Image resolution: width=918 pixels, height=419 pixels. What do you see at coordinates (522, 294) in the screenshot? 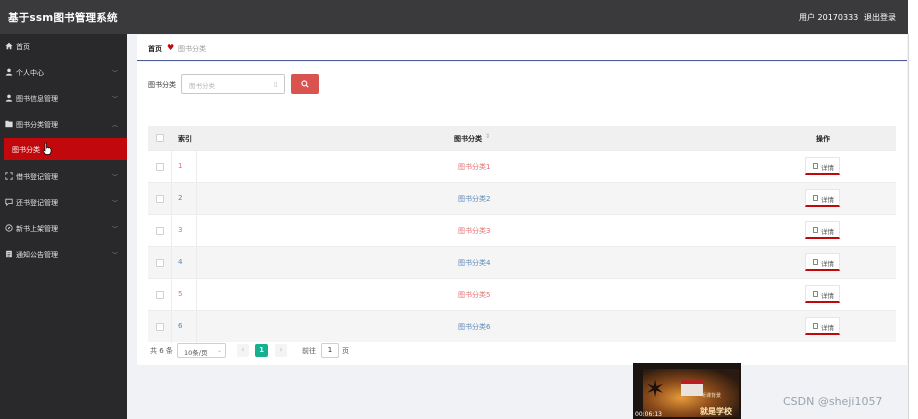
I see `table-row: 5 图书分类5 详情` at bounding box center [522, 294].